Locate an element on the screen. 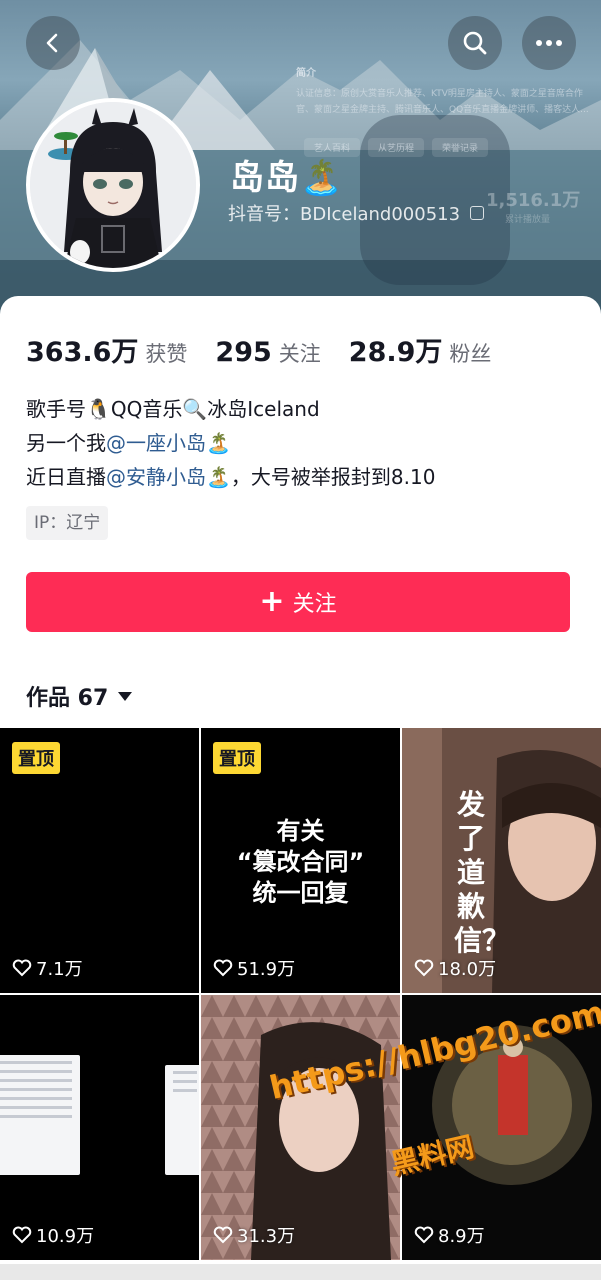 The image size is (601, 1280). plus-icon: + is located at coordinates (272, 601).